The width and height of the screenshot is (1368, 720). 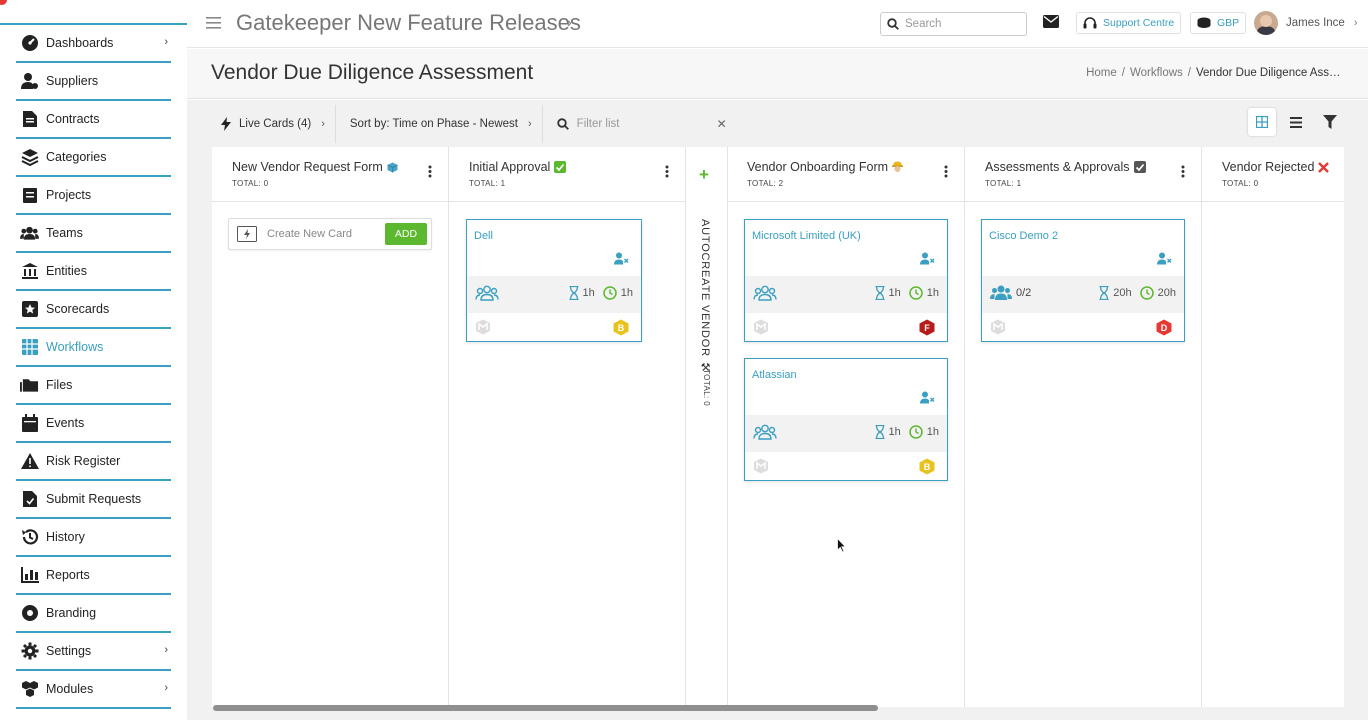 What do you see at coordinates (960, 24) in the screenshot?
I see `search-input` at bounding box center [960, 24].